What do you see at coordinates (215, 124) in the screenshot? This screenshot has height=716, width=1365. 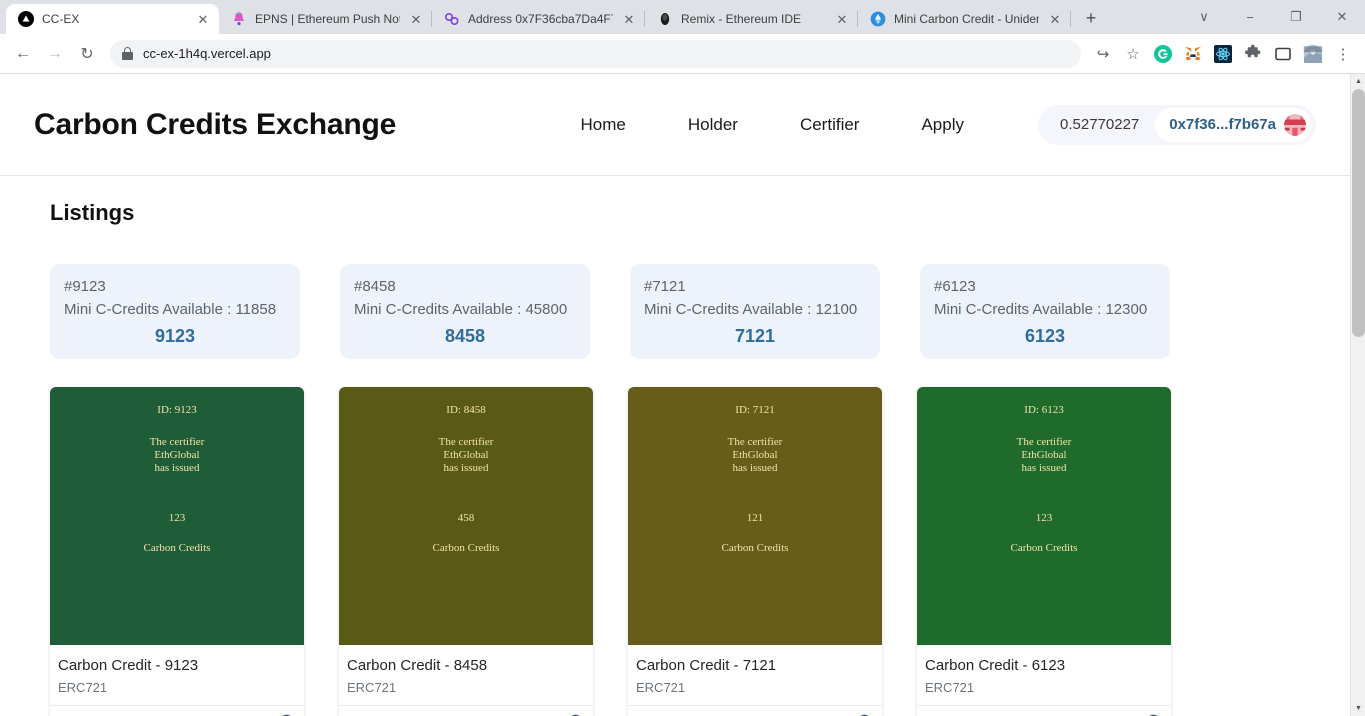 I see `page-title: Carbon Credits Exchange` at bounding box center [215, 124].